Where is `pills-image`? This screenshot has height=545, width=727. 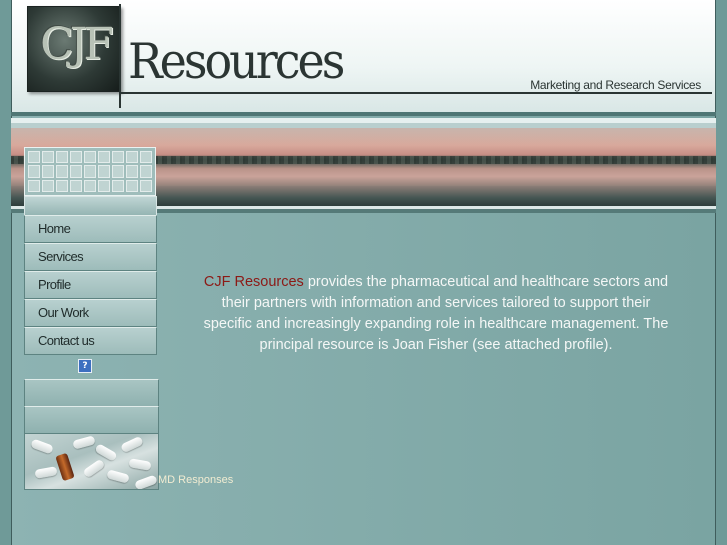 pills-image is located at coordinates (91, 461).